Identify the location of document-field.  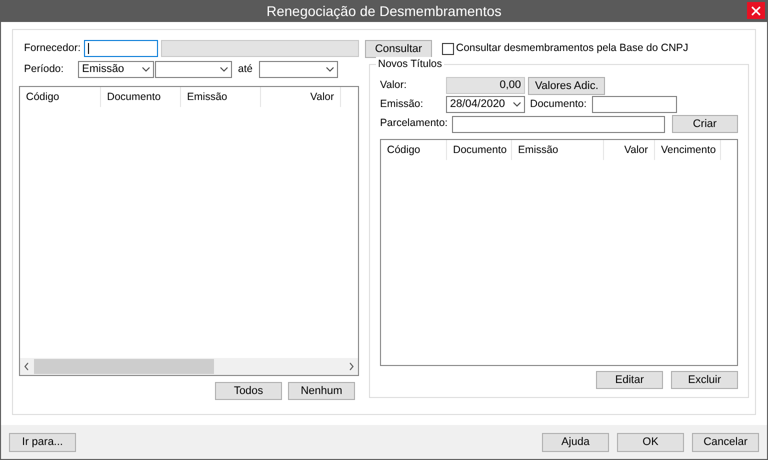
(634, 104).